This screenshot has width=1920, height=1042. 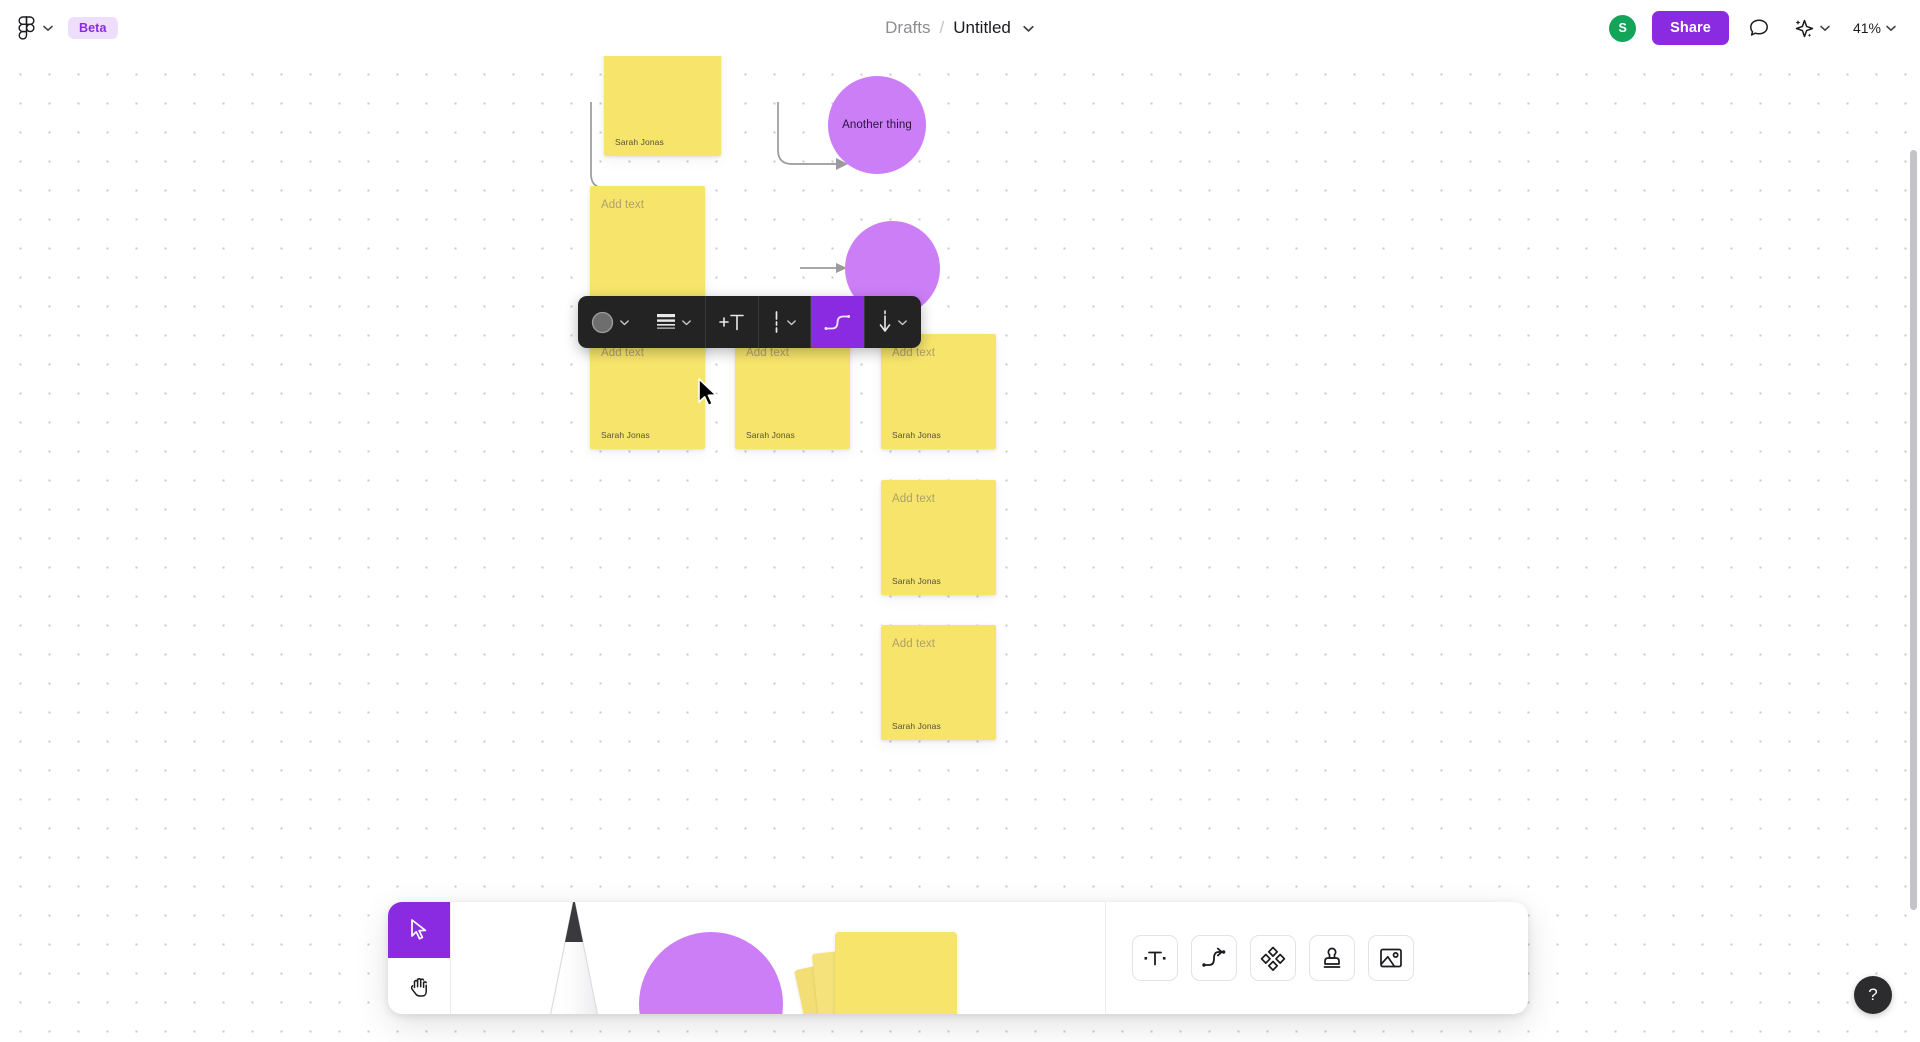 I want to click on help-button: ?, so click(x=1873, y=995).